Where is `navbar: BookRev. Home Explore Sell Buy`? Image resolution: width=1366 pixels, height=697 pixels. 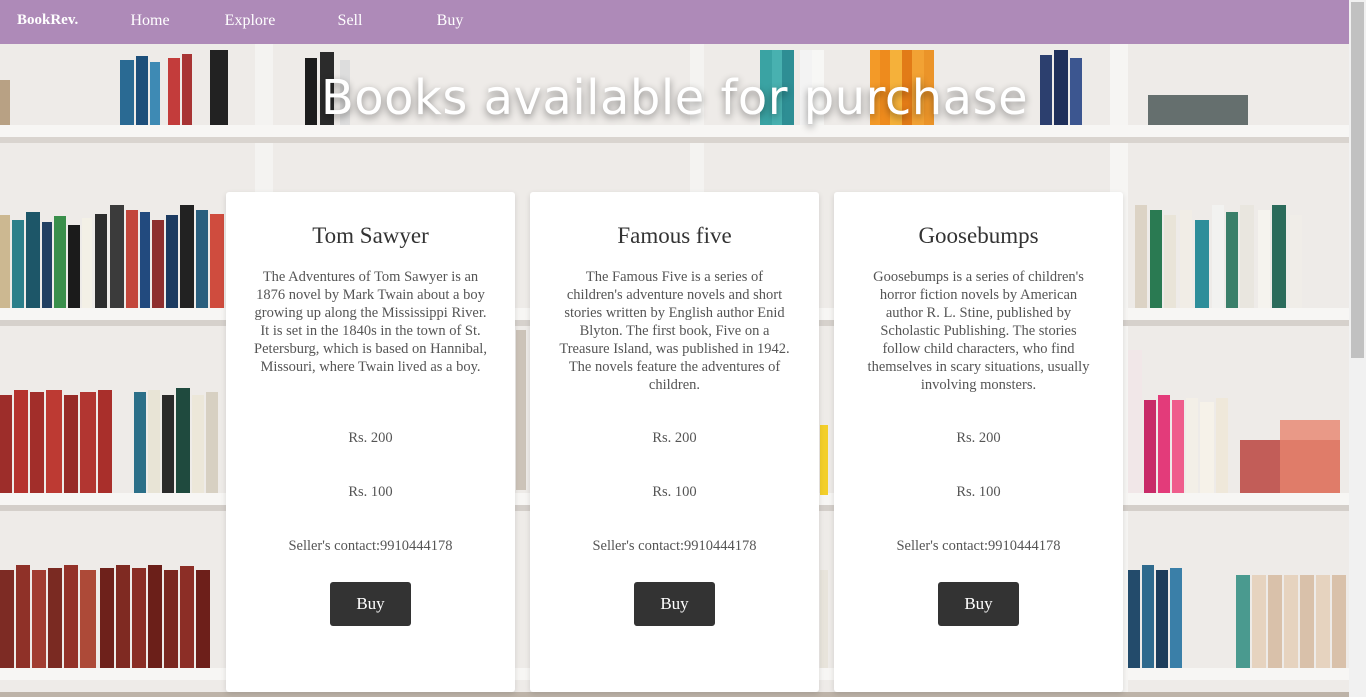 navbar: BookRev. Home Explore Sell Buy is located at coordinates (674, 22).